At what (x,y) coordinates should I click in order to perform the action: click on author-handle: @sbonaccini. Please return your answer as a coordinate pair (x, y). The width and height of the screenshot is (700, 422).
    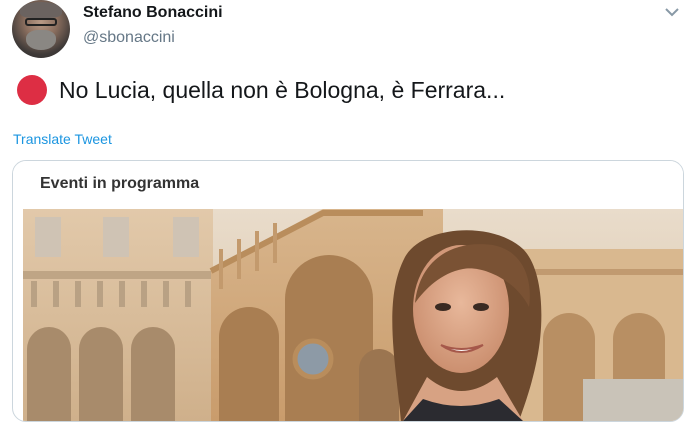
    Looking at the image, I should click on (129, 38).